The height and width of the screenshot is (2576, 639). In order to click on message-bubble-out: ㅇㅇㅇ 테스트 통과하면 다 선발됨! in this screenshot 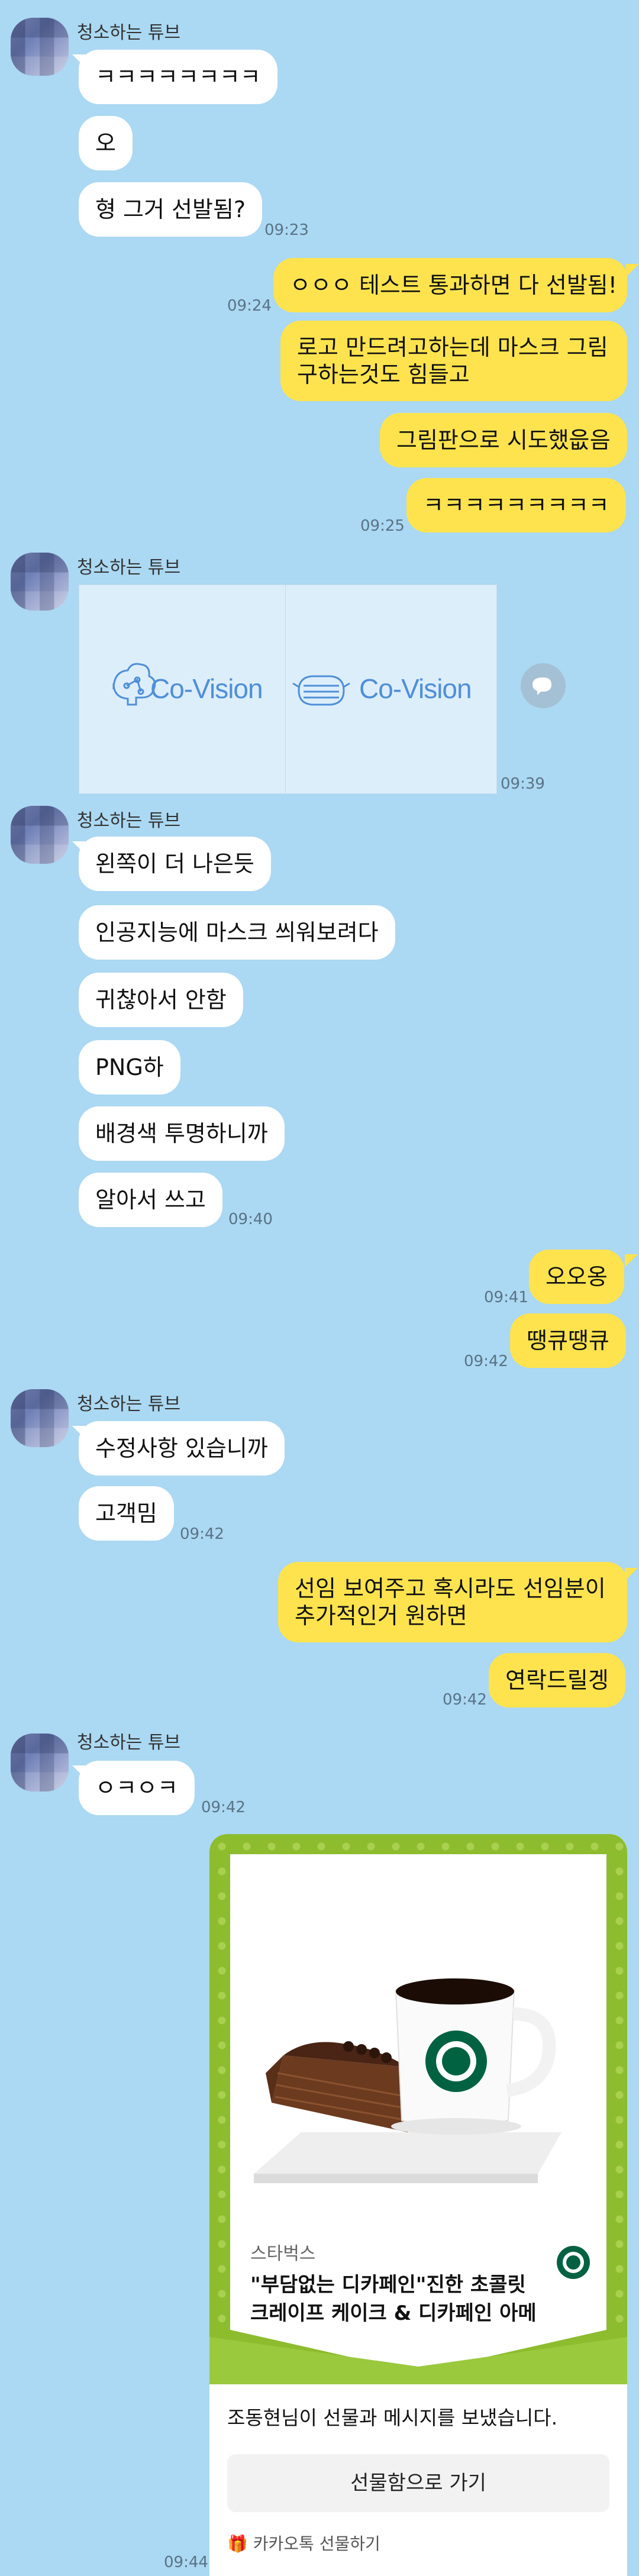, I will do `click(450, 285)`.